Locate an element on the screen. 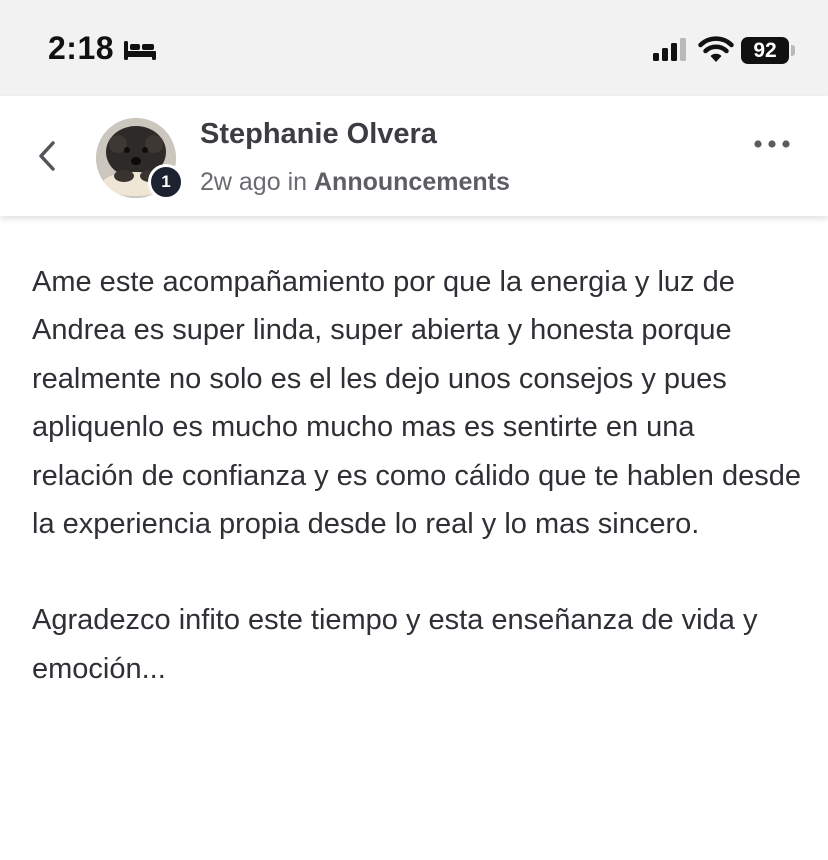  post-category-link: Announcements is located at coordinates (412, 182).